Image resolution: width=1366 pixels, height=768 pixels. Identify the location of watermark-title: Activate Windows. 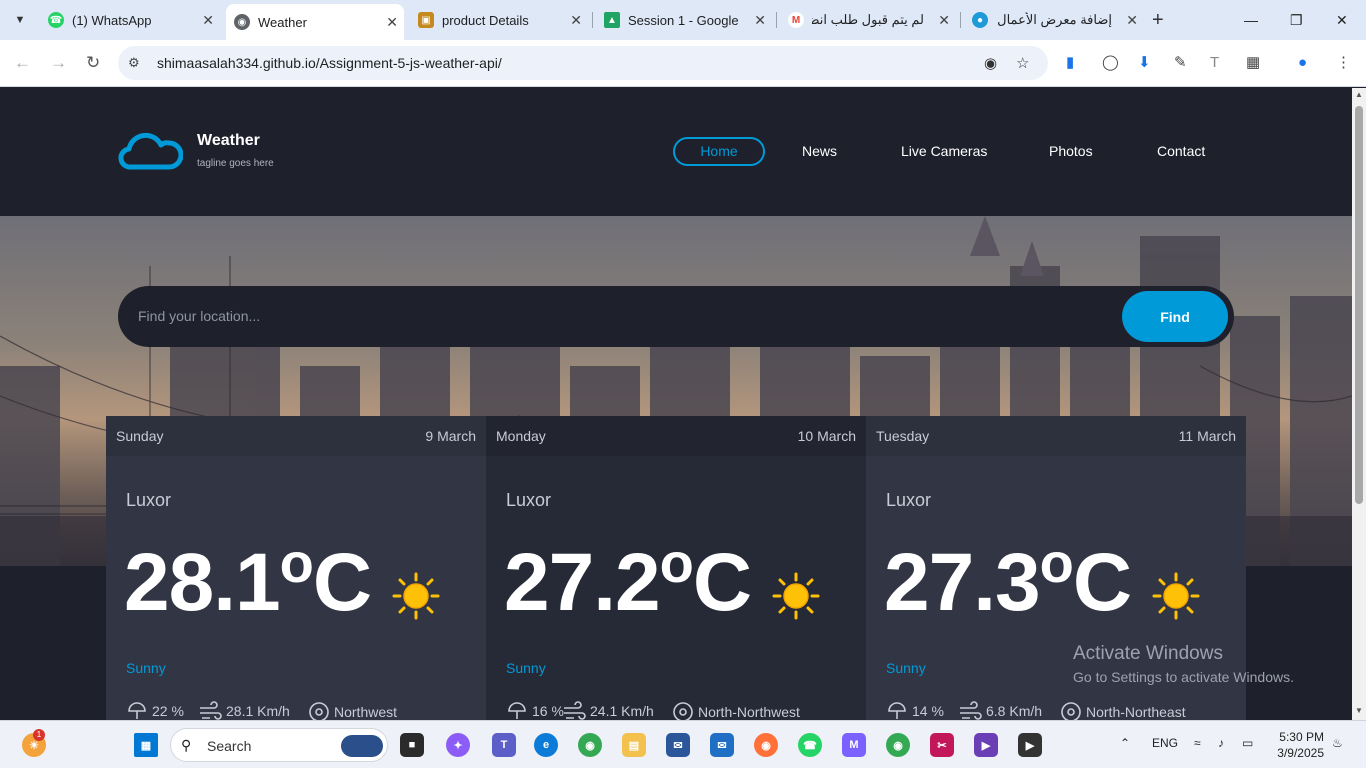
(1148, 653).